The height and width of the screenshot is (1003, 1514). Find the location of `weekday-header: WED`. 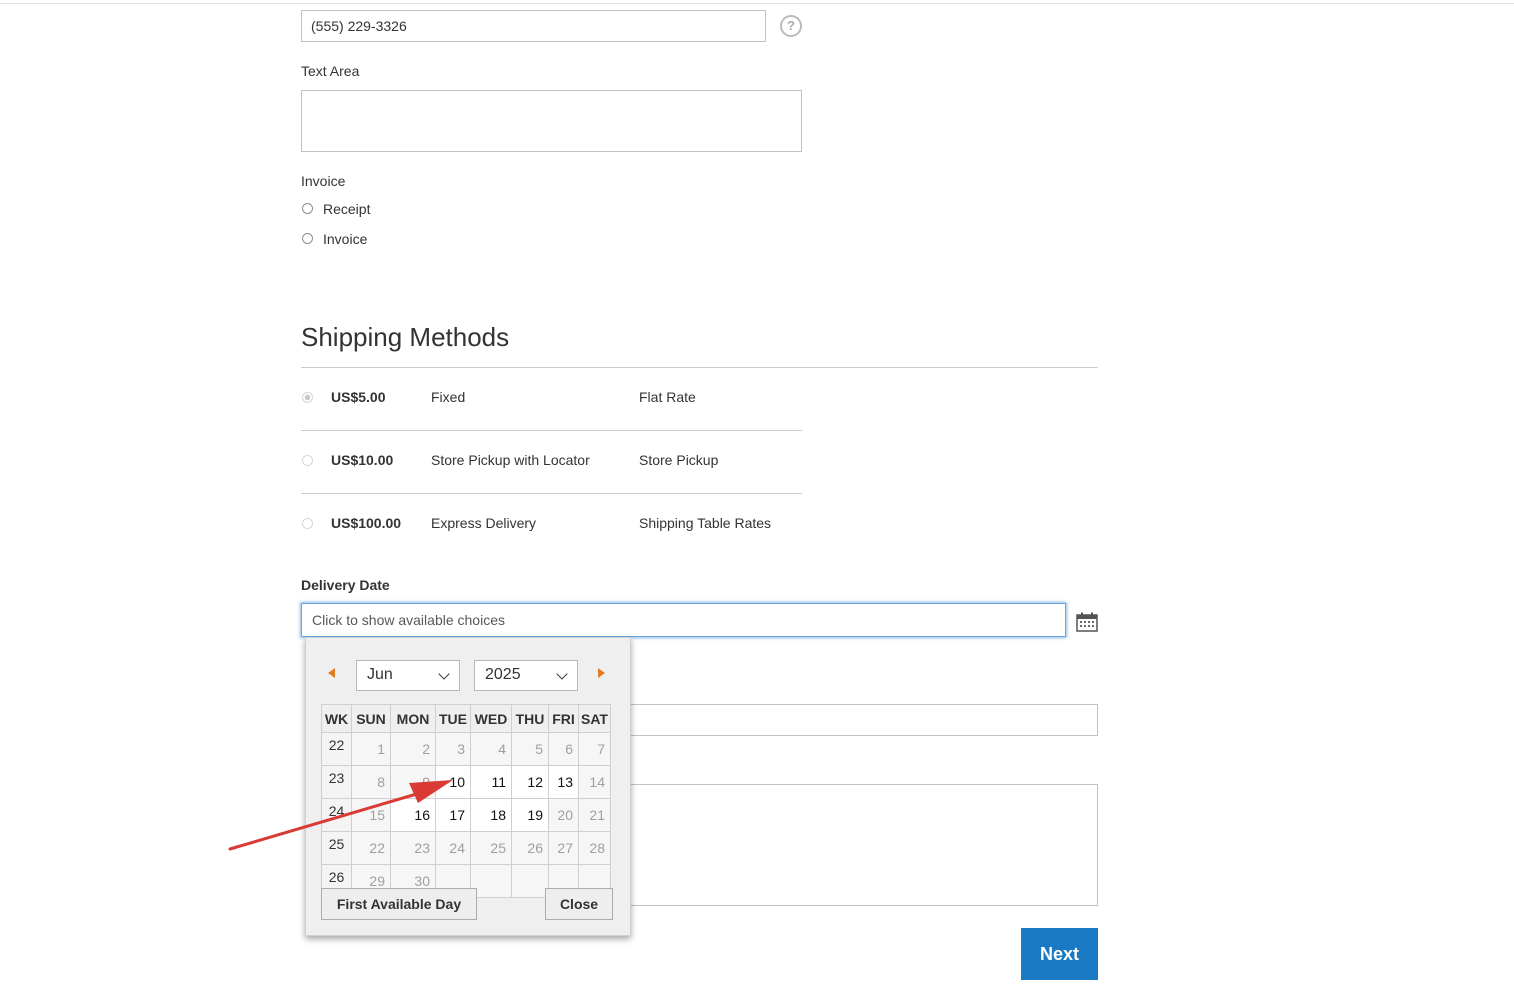

weekday-header: WED is located at coordinates (491, 718).